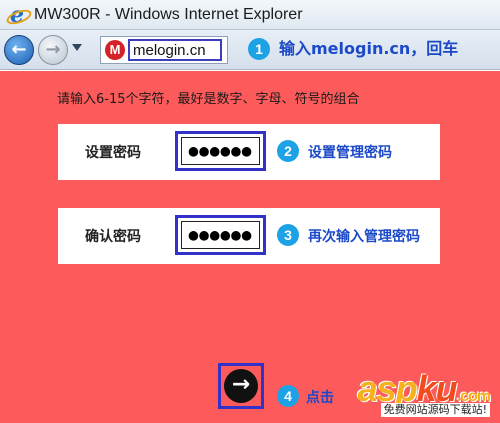 This screenshot has width=500, height=423. Describe the element at coordinates (288, 396) in the screenshot. I see `step-4-badge: 4` at that location.